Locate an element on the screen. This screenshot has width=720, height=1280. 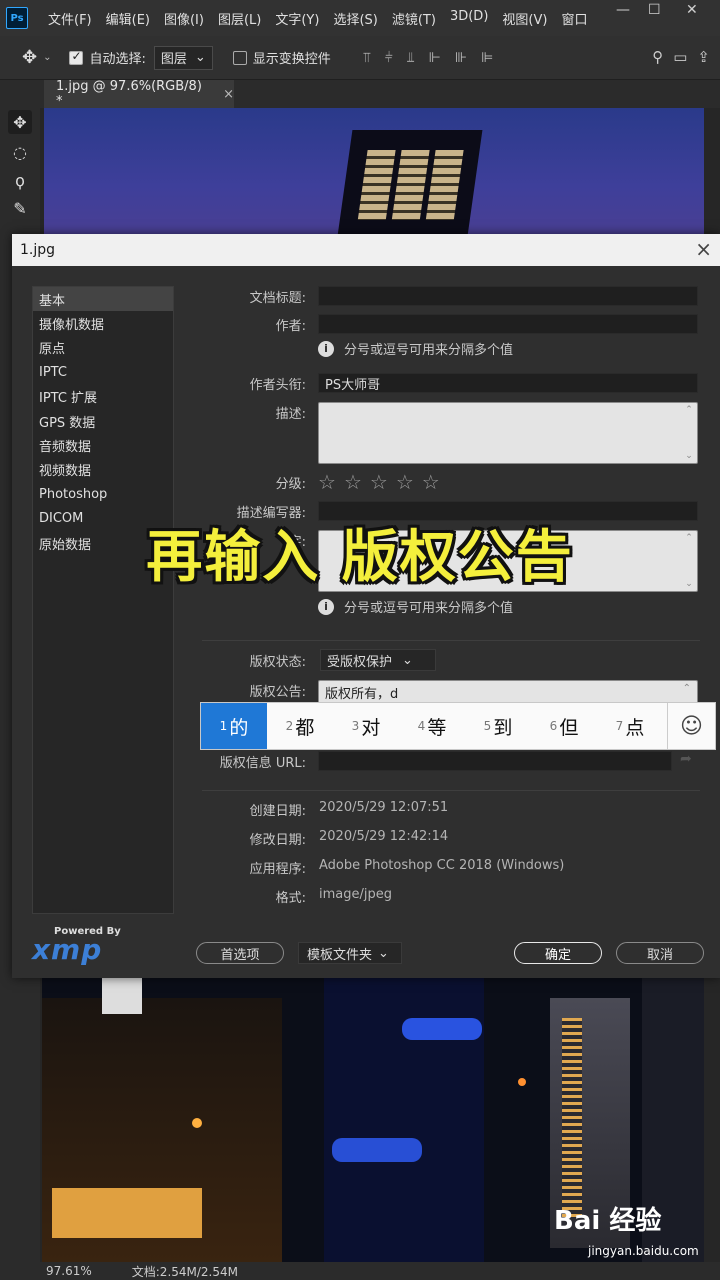
description-textarea: ⌃ ⌄ is located at coordinates (508, 433).